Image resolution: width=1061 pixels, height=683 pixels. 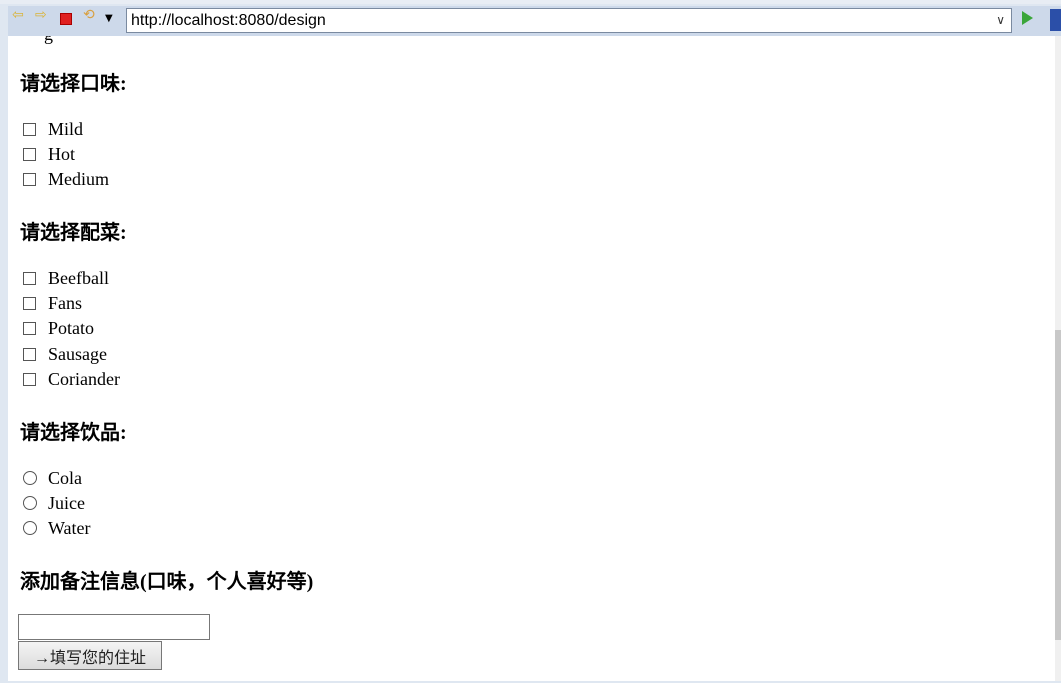 What do you see at coordinates (109, 19) in the screenshot?
I see `dropdown-icon: ▼` at bounding box center [109, 19].